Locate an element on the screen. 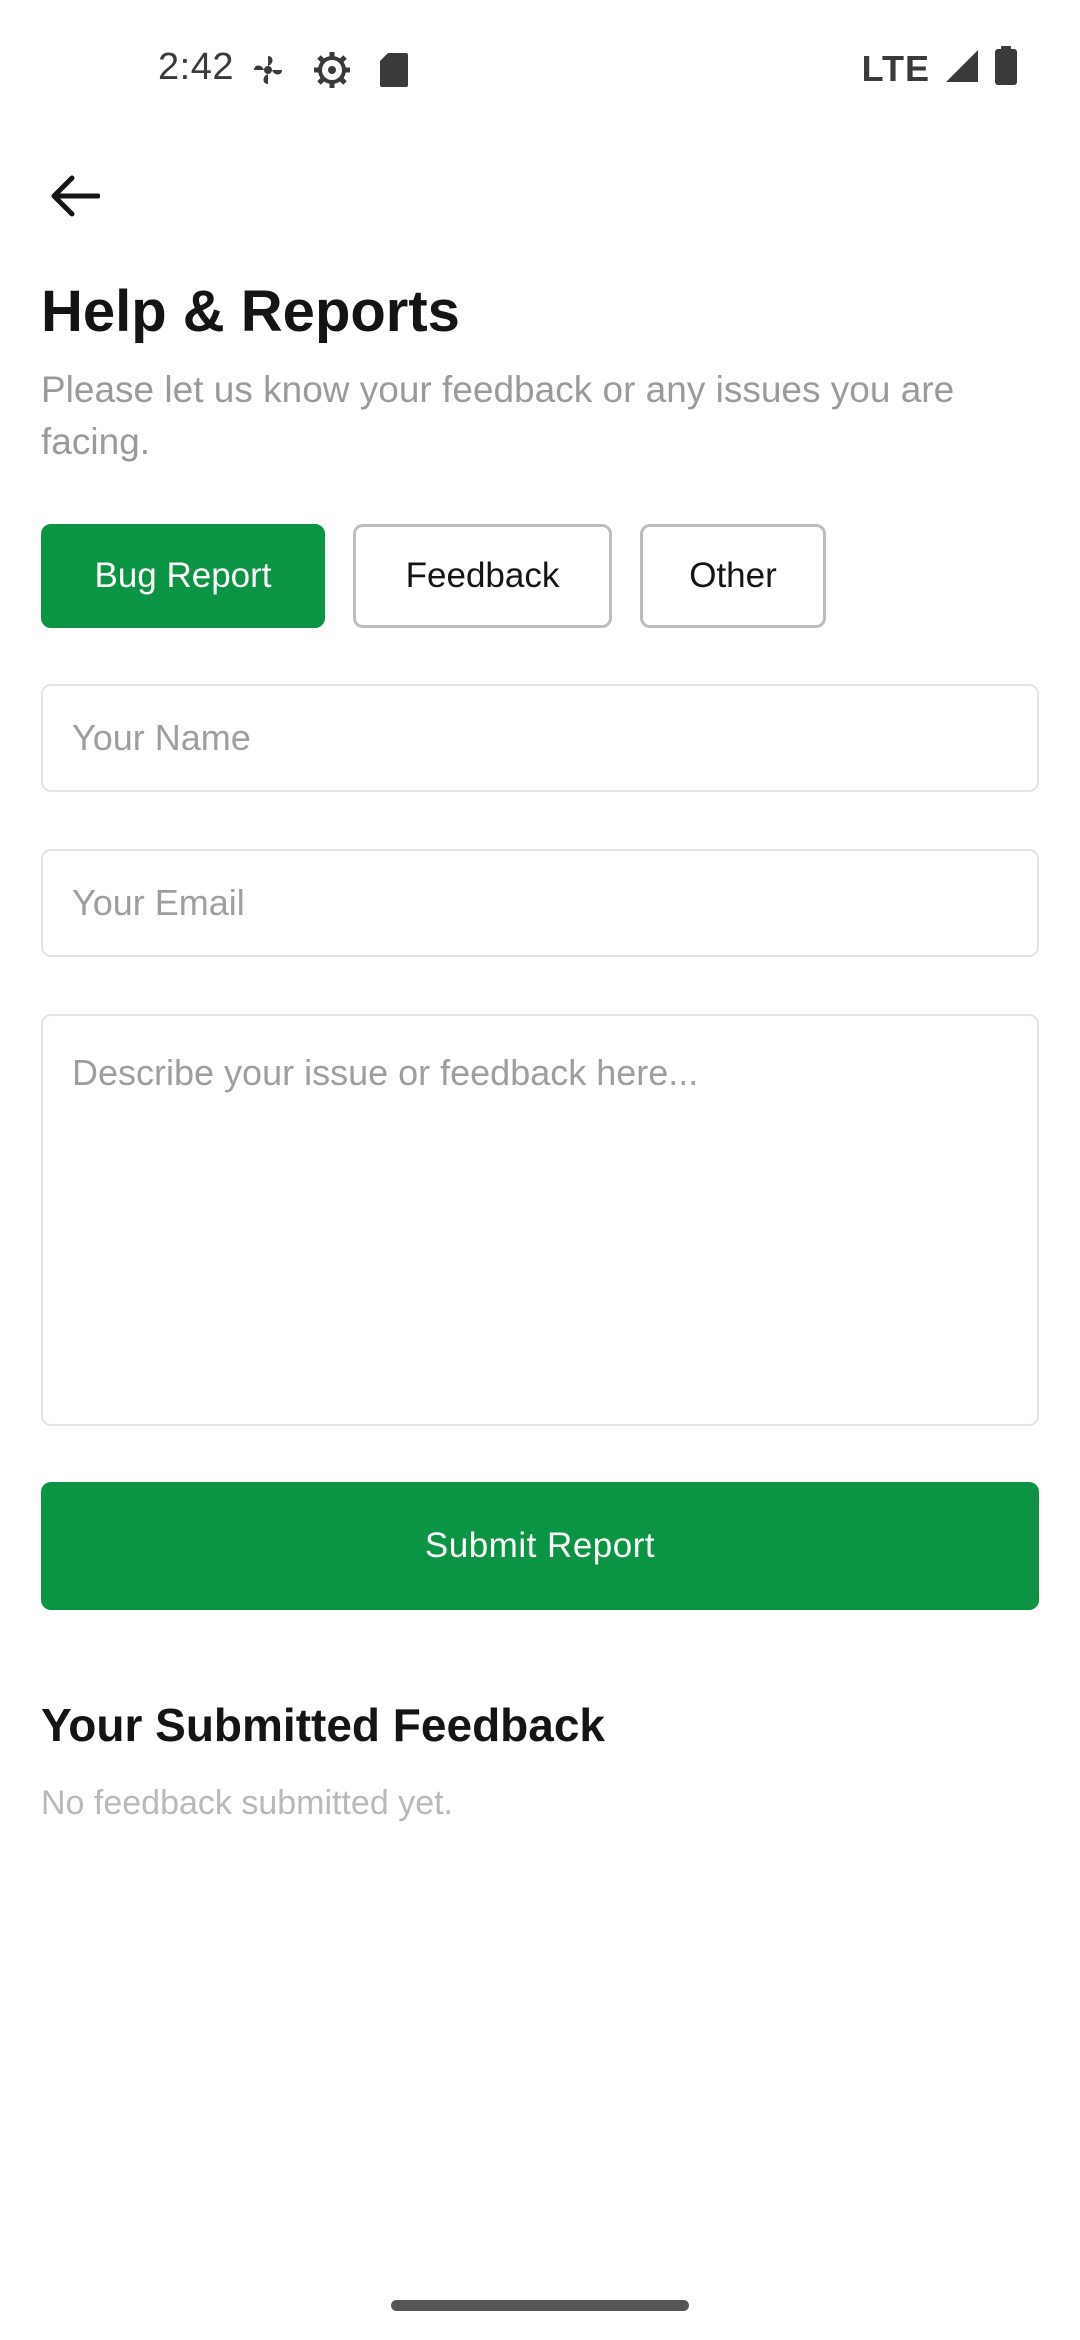 The height and width of the screenshot is (2340, 1080). battery-icon is located at coordinates (1006, 68).